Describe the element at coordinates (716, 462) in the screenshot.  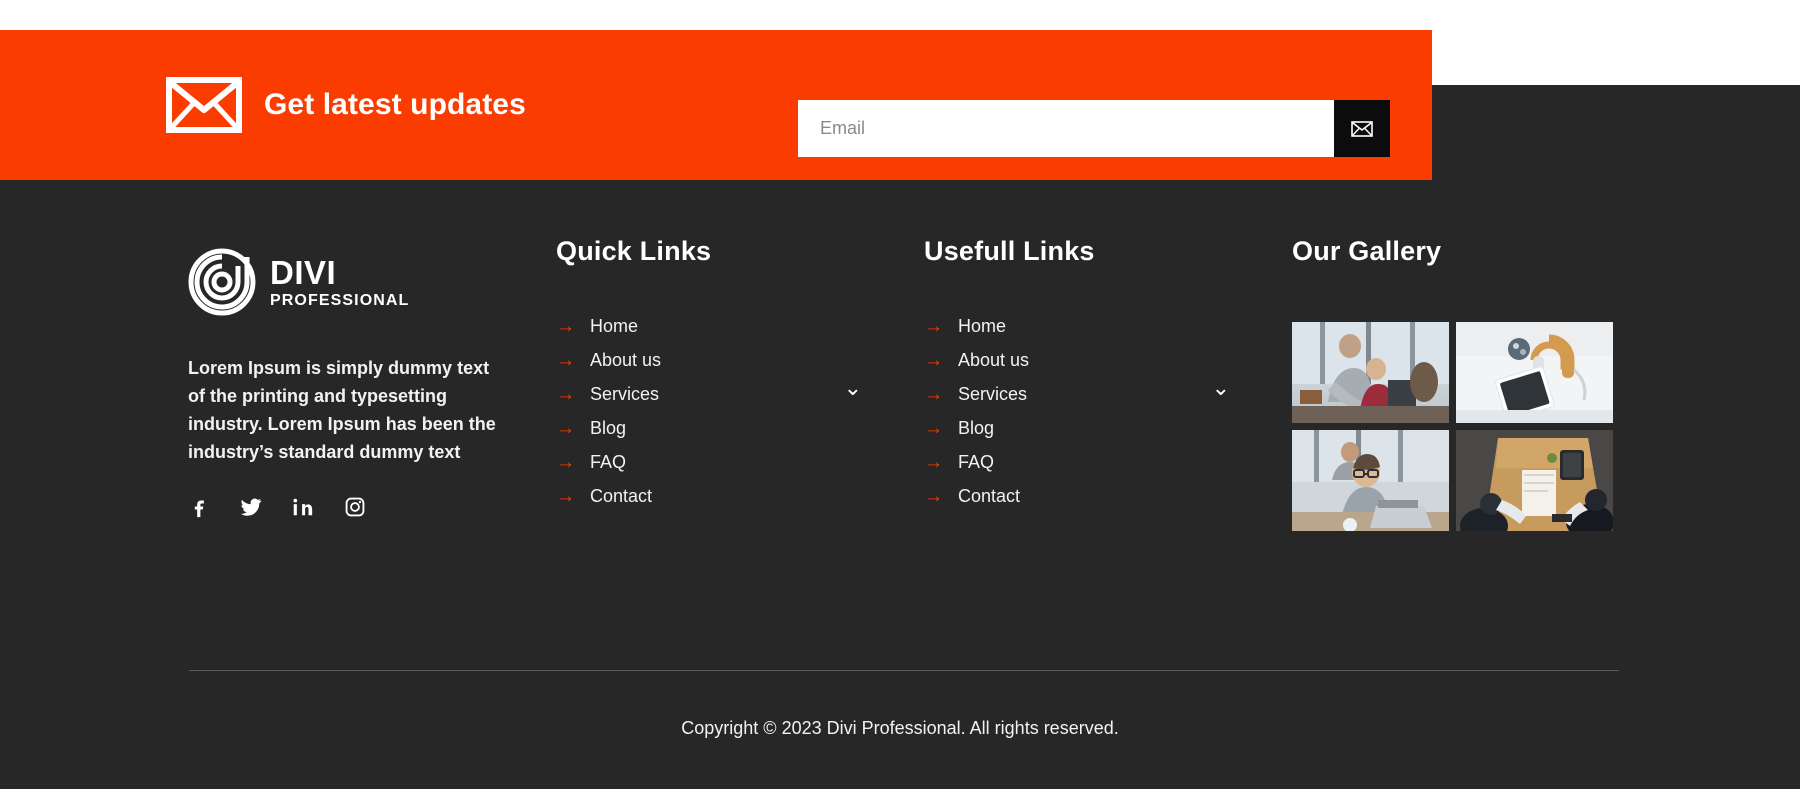
I see `quick-link-faq: → FAQ` at that location.